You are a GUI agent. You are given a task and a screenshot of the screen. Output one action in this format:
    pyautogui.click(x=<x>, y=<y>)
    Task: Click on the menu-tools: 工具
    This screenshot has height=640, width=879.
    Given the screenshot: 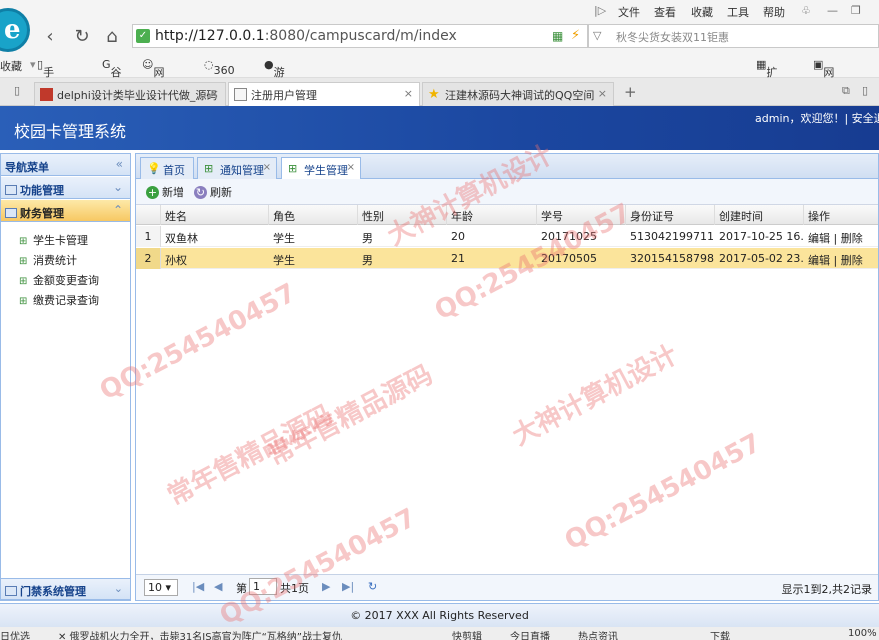 What is the action you would take?
    pyautogui.click(x=738, y=12)
    